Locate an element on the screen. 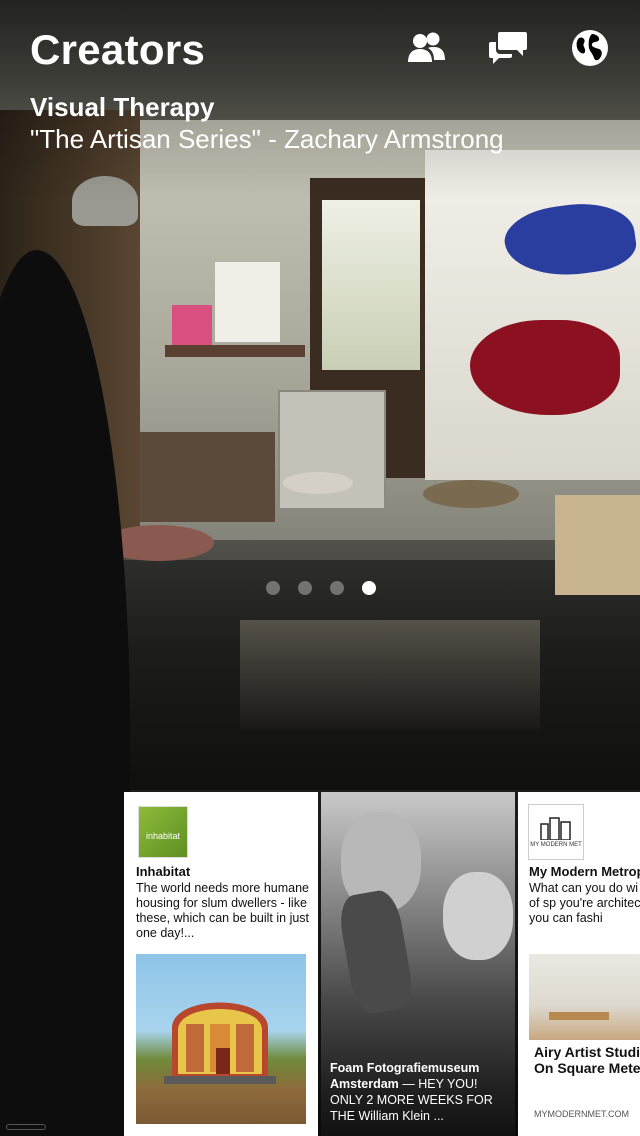 The width and height of the screenshot is (640, 1136). toy-gun is located at coordinates (376, 952).